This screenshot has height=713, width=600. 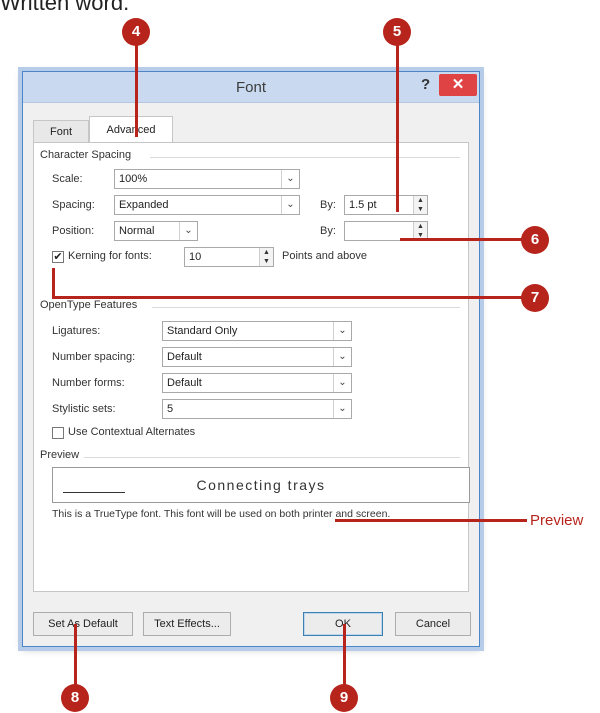 I want to click on kerning-checkbox: ✔, so click(x=58, y=257).